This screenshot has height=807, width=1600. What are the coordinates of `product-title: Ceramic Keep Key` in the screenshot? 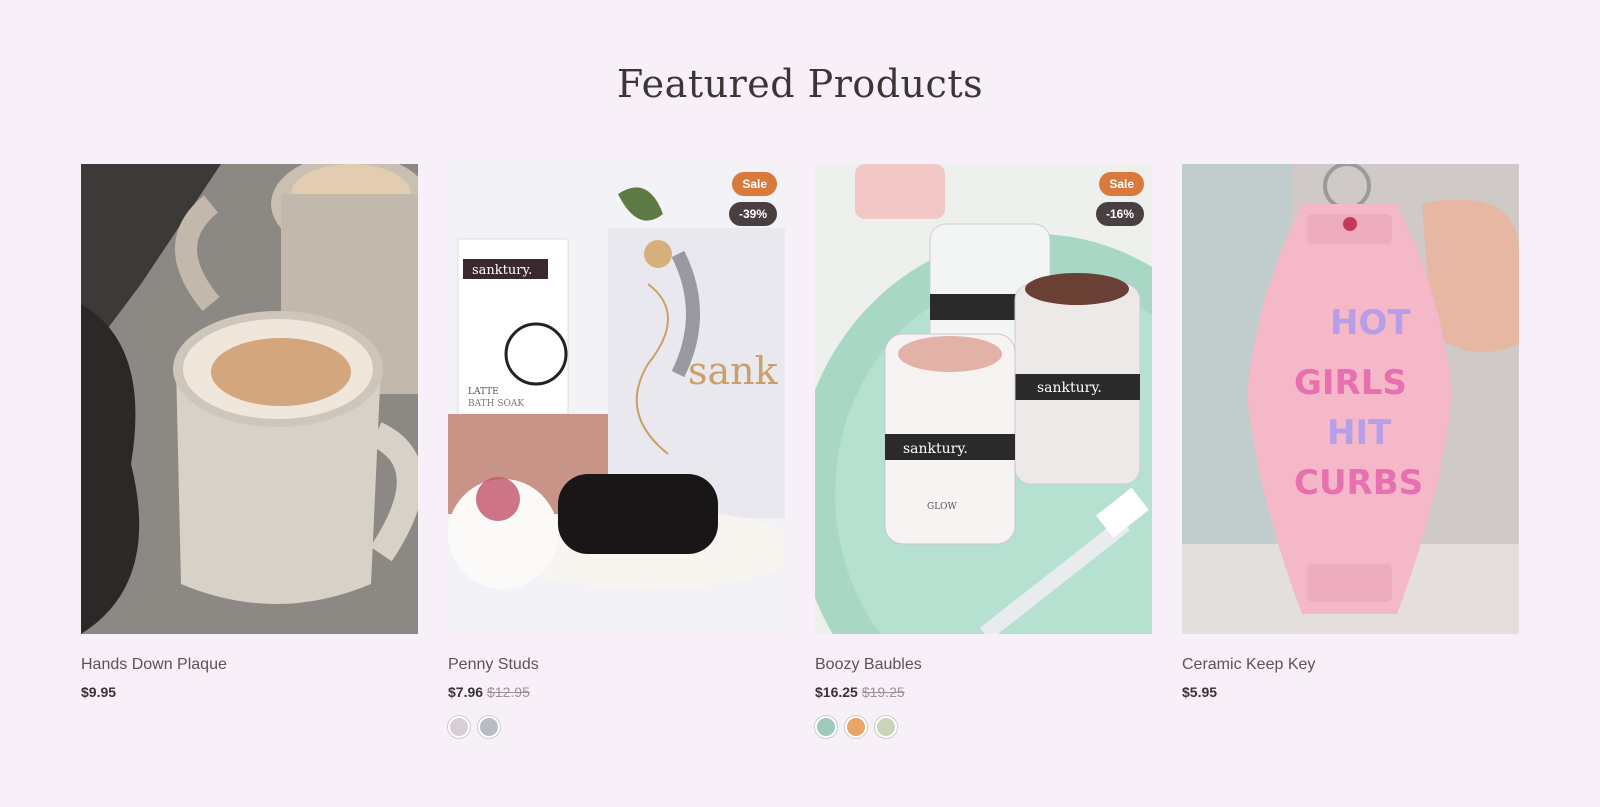 It's located at (1248, 665).